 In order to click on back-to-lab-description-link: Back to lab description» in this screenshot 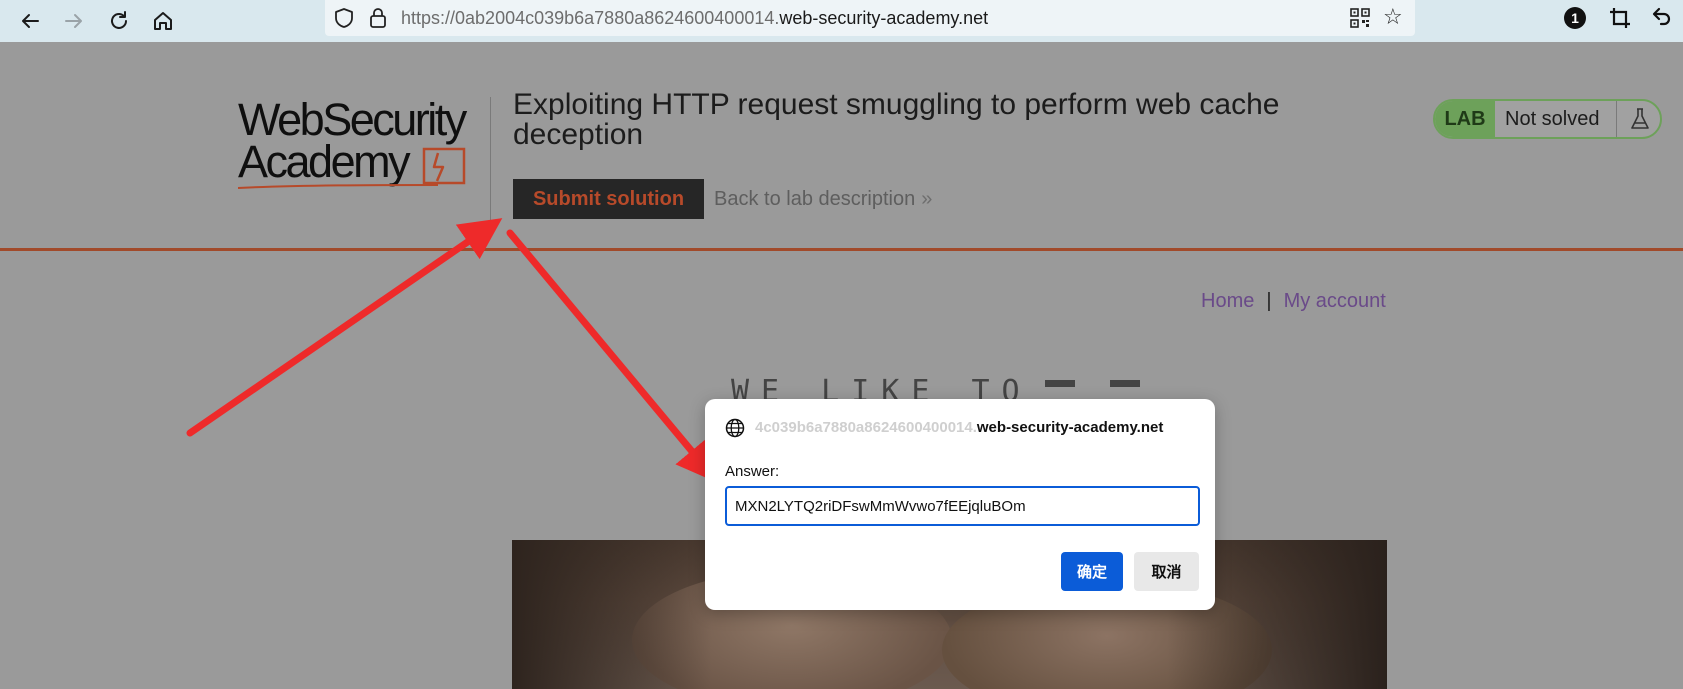, I will do `click(823, 199)`.